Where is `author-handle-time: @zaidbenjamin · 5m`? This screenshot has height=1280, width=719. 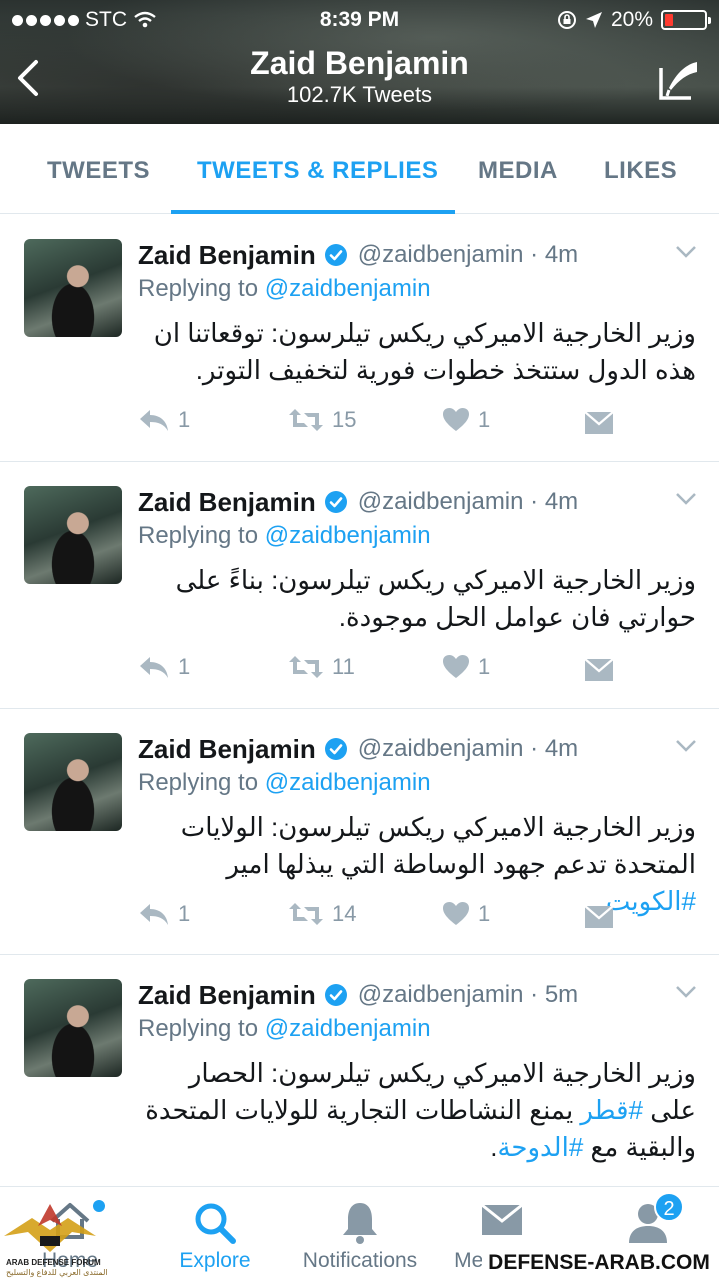
author-handle-time: @zaidbenjamin · 5m is located at coordinates (468, 994).